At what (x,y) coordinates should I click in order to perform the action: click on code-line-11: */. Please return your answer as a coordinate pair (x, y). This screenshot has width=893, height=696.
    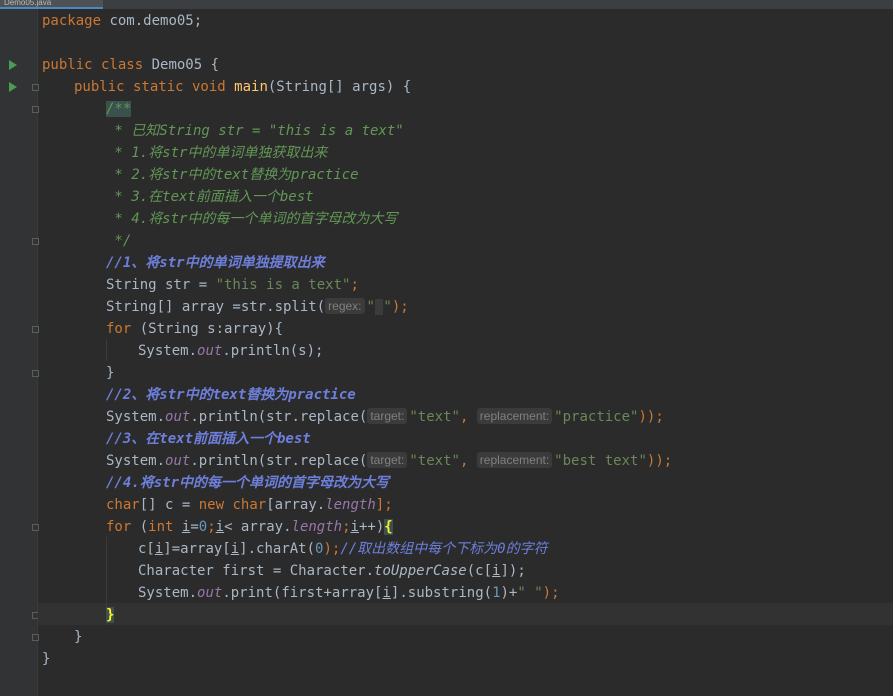
    Looking at the image, I should click on (119, 241).